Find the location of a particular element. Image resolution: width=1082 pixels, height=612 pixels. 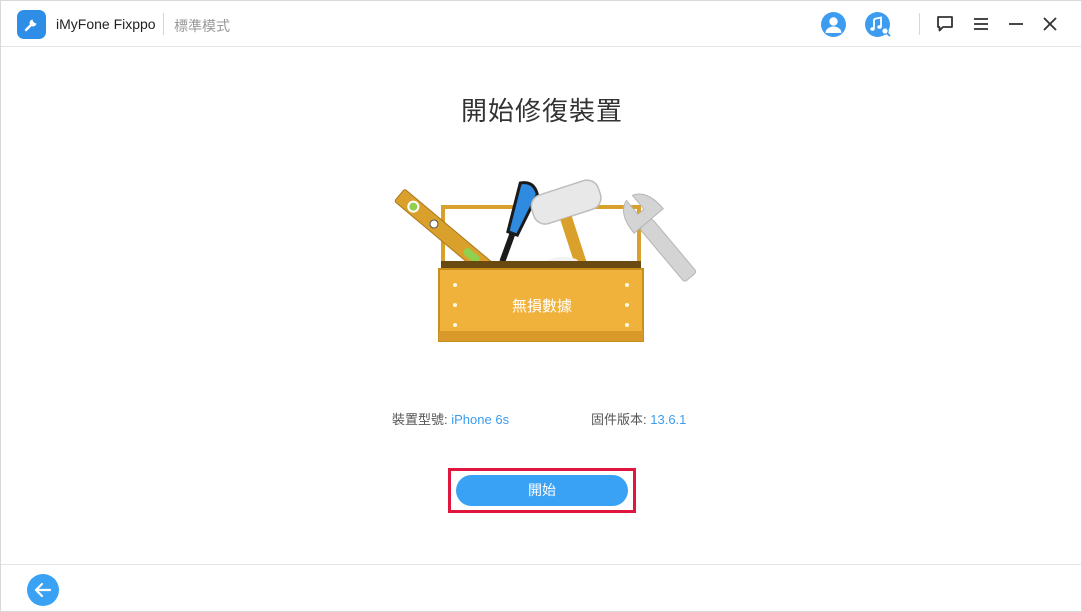

title-divider is located at coordinates (163, 24).